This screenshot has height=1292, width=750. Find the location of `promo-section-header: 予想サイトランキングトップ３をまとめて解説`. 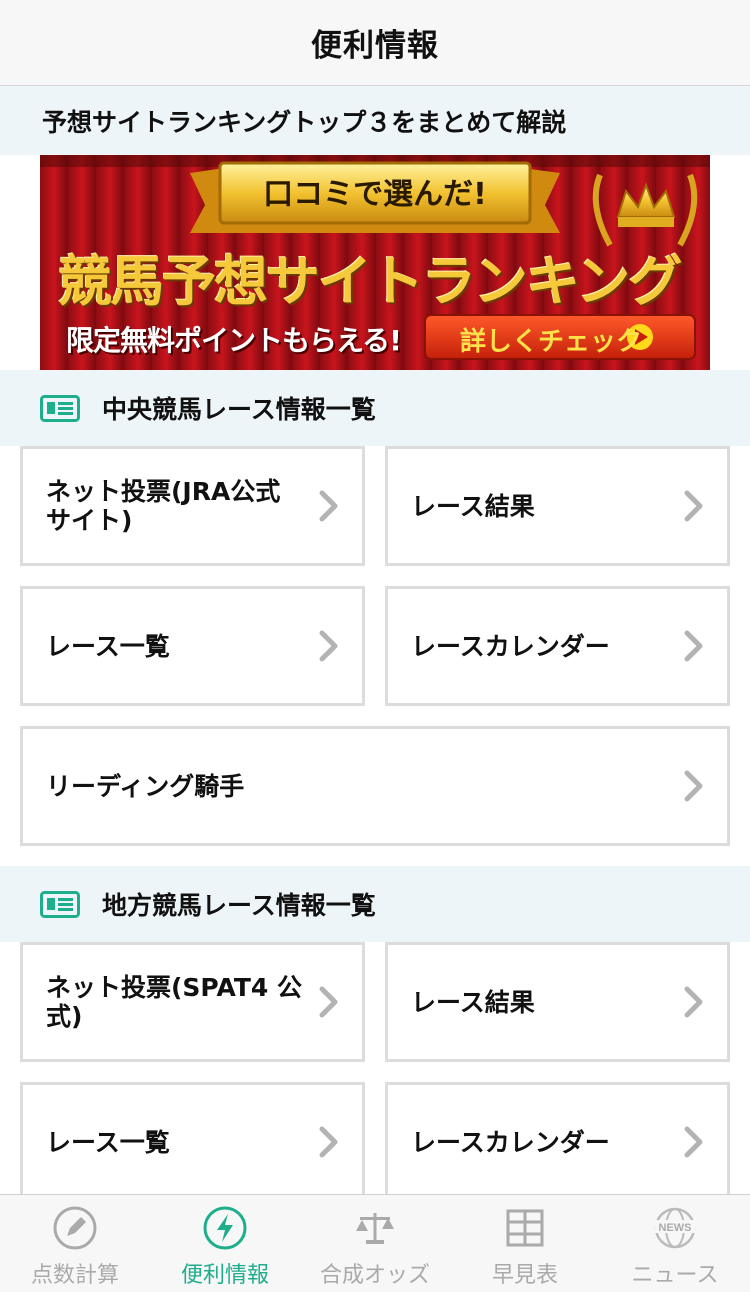

promo-section-header: 予想サイトランキングトップ３をまとめて解説 is located at coordinates (375, 120).